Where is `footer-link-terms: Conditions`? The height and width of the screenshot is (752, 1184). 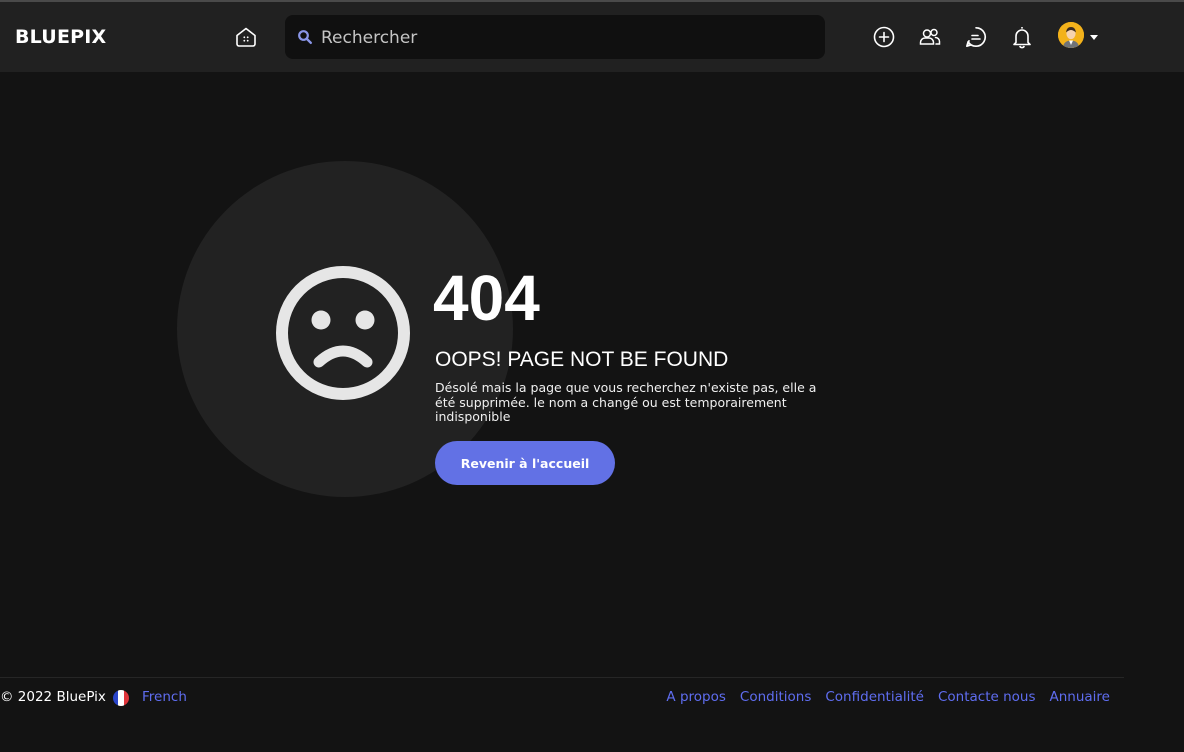
footer-link-terms: Conditions is located at coordinates (775, 697).